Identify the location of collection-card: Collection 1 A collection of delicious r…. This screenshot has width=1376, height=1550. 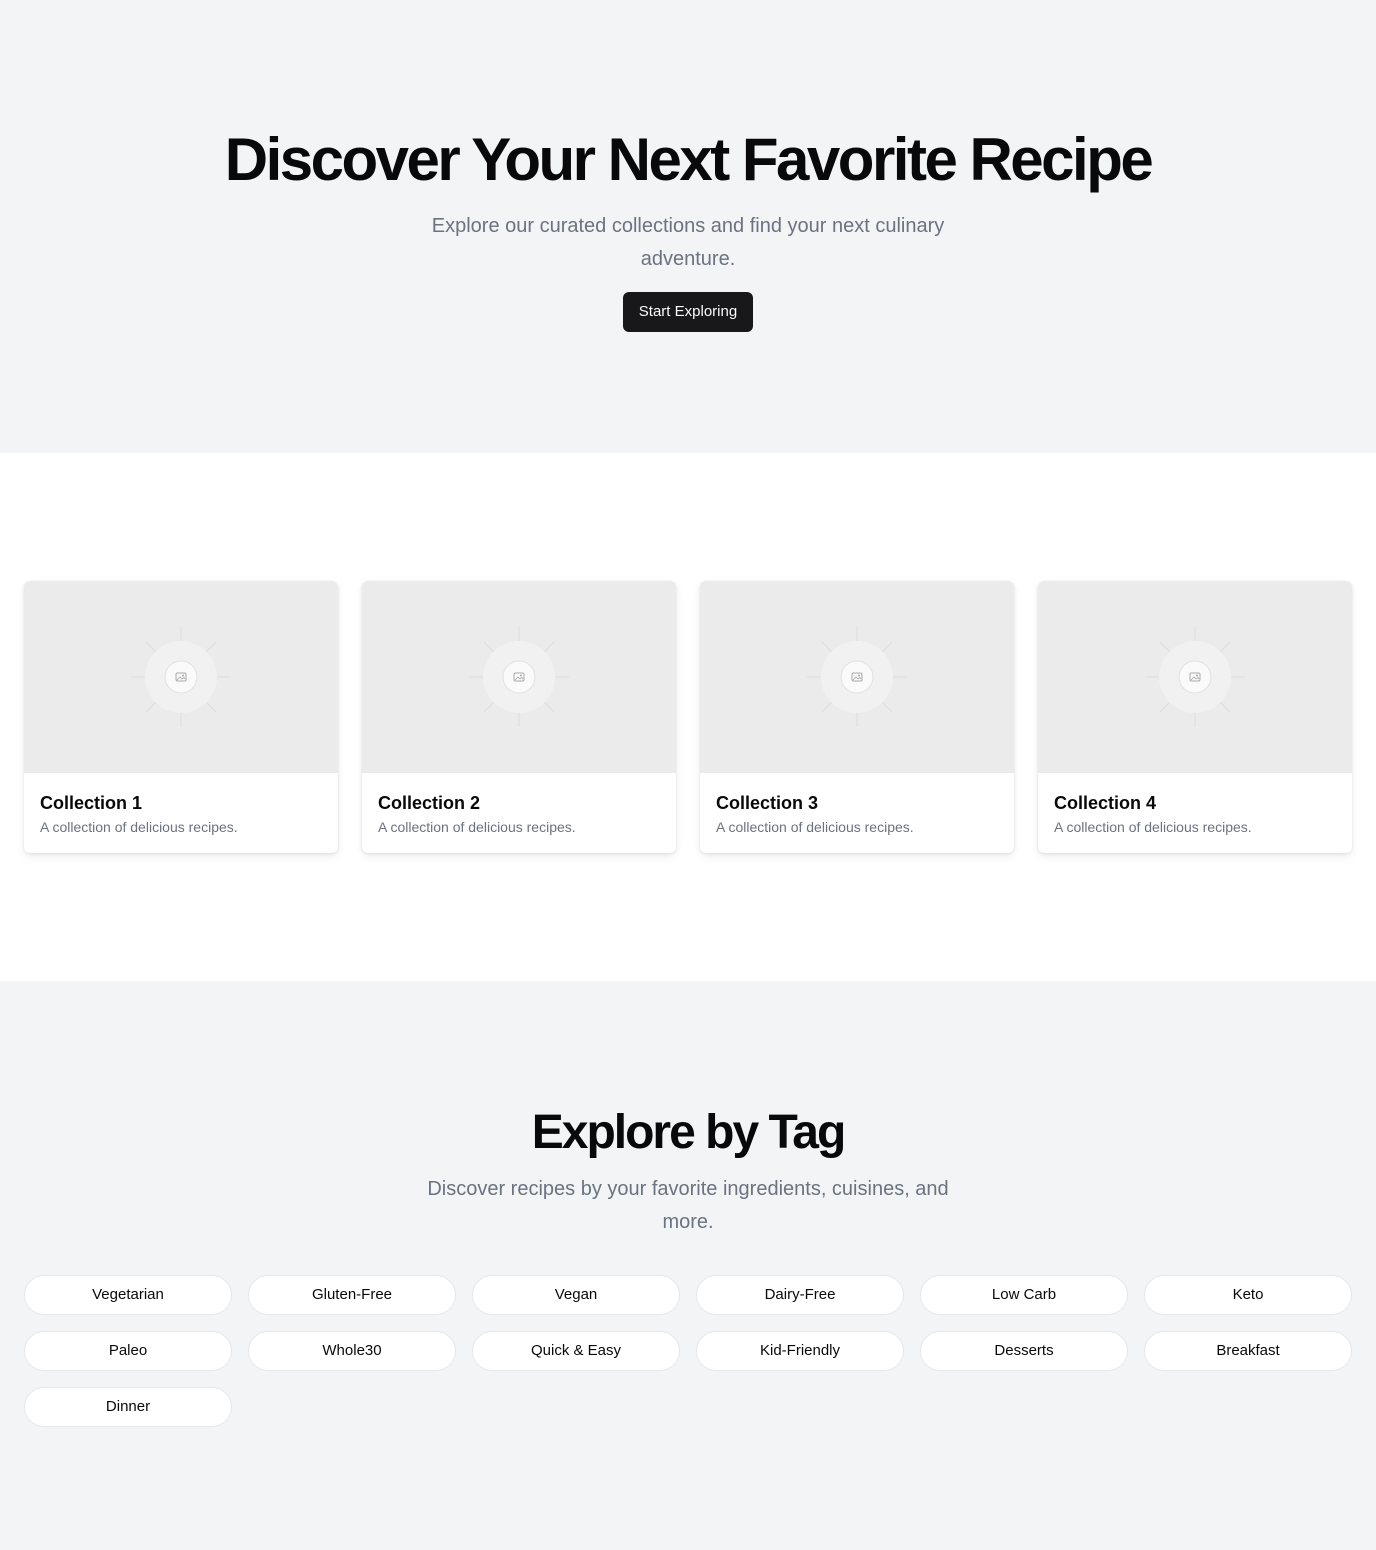
(181, 717).